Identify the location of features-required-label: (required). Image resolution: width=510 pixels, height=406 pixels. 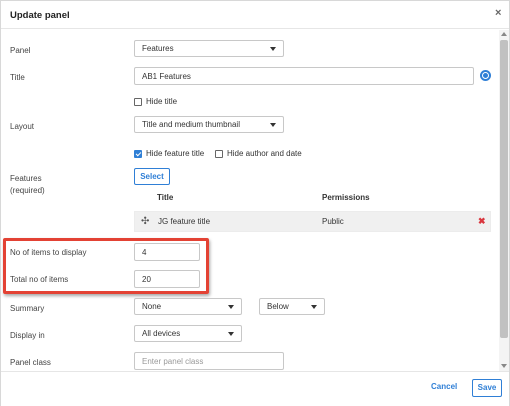
(27, 190).